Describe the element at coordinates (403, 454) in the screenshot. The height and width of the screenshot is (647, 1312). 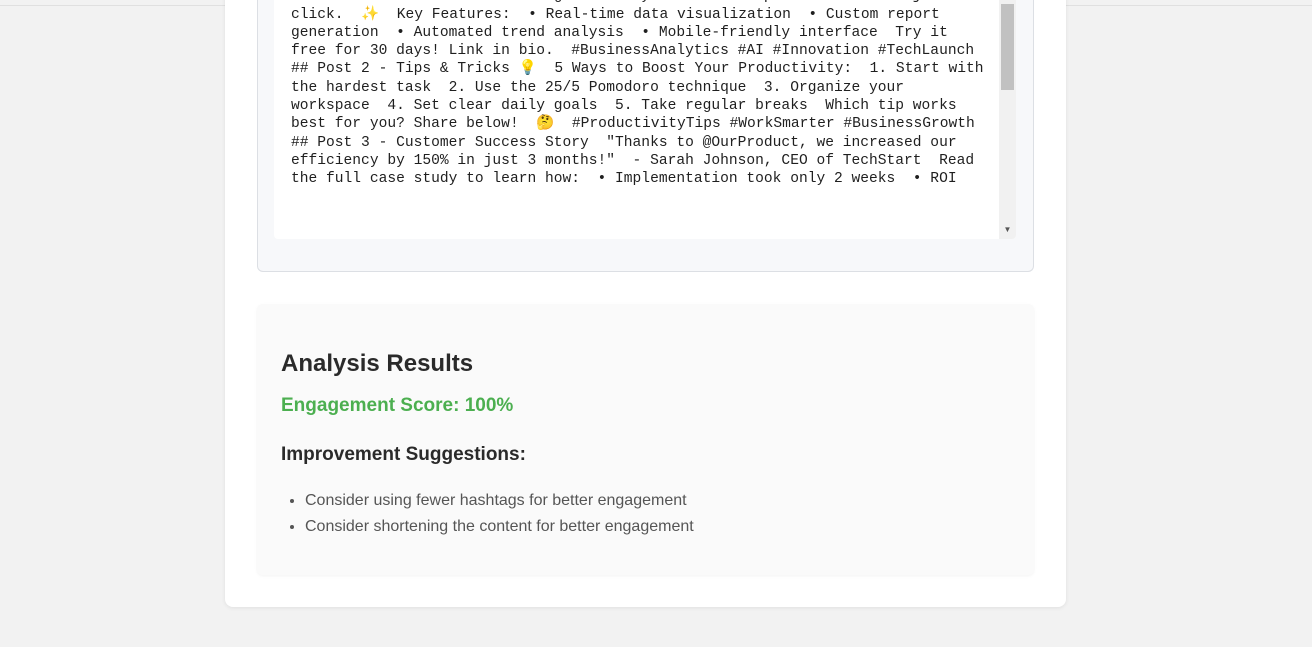
I see `suggestions-title: Improvement Suggestions:` at that location.